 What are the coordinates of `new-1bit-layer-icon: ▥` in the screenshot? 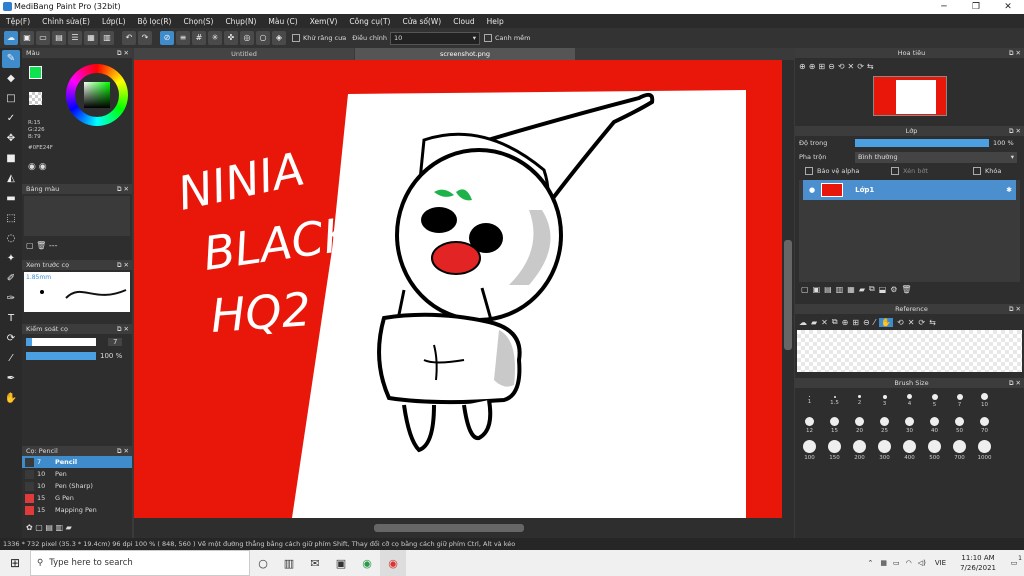 It's located at (840, 289).